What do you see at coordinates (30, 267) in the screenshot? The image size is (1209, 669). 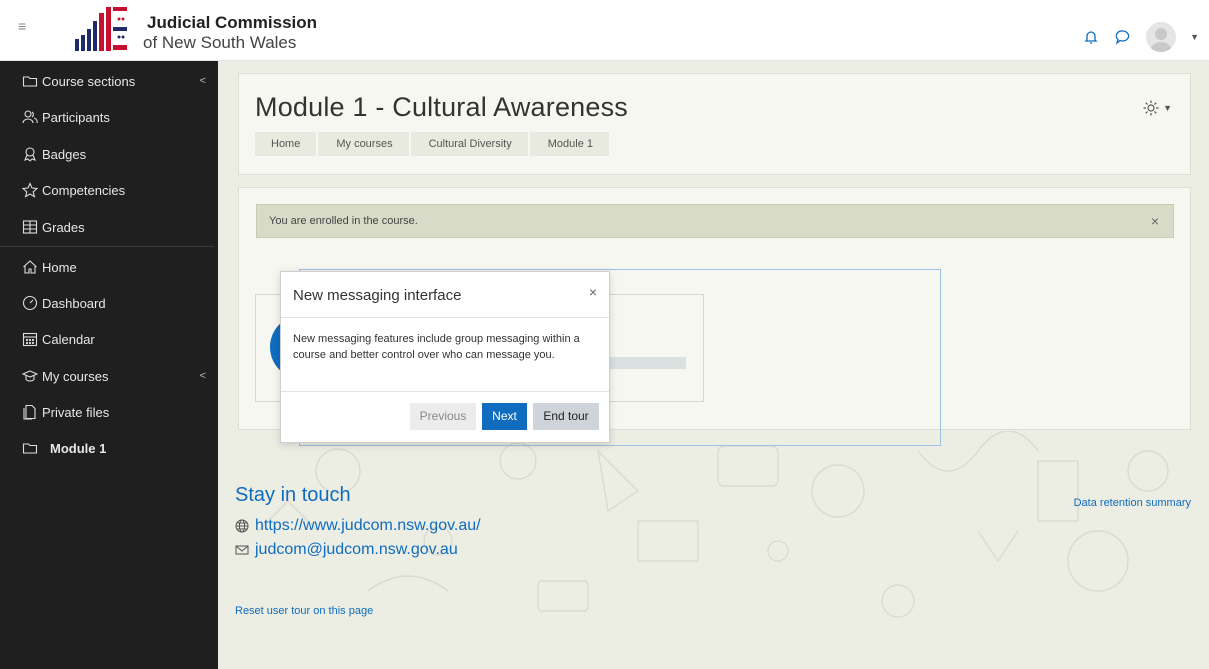 I see `home-icon` at bounding box center [30, 267].